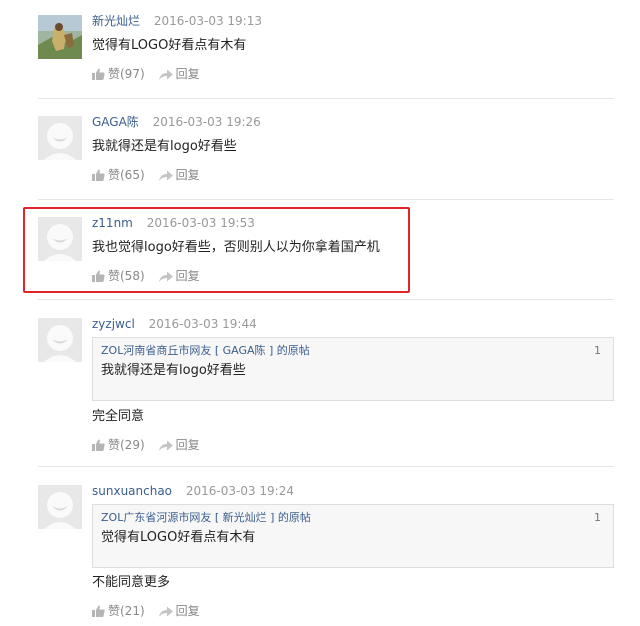 The height and width of the screenshot is (626, 640). I want to click on like-button: 赞(97), so click(118, 74).